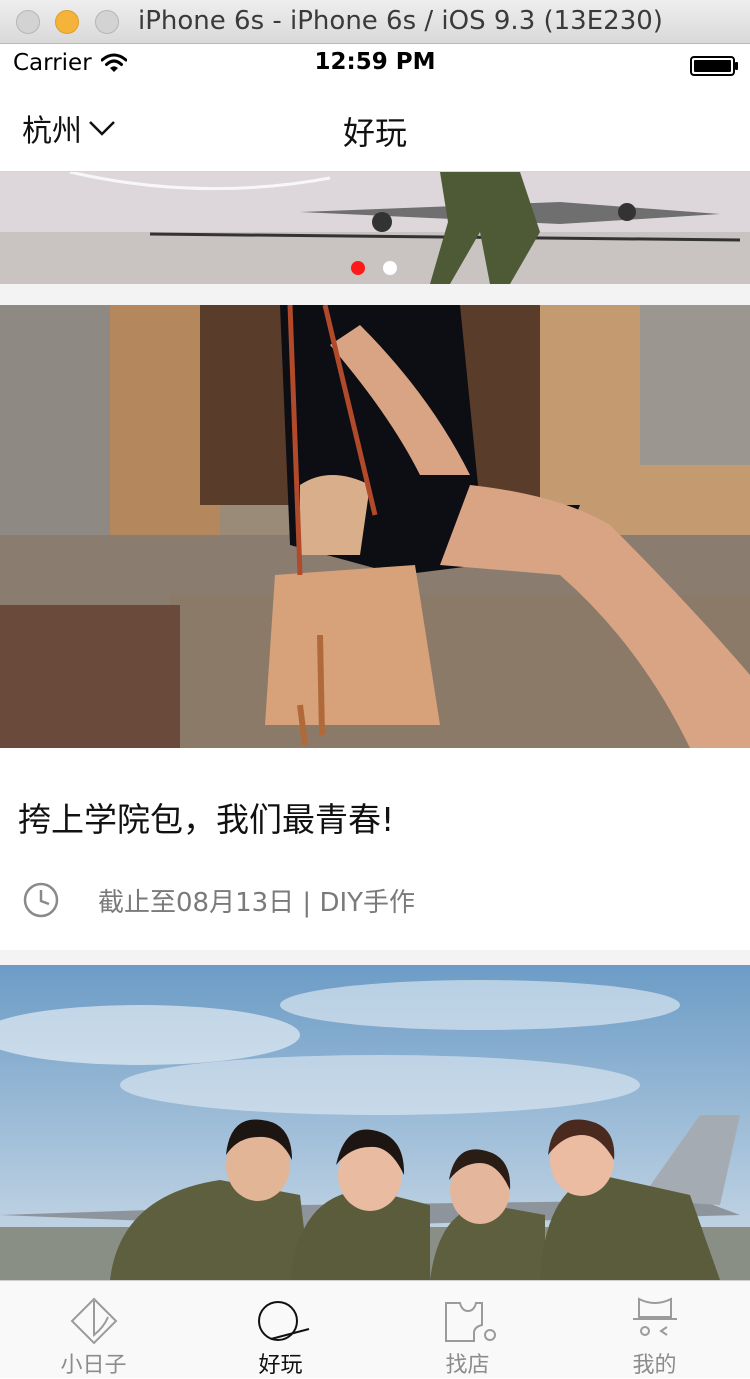  Describe the element at coordinates (41, 900) in the screenshot. I see `clock-icon` at that location.